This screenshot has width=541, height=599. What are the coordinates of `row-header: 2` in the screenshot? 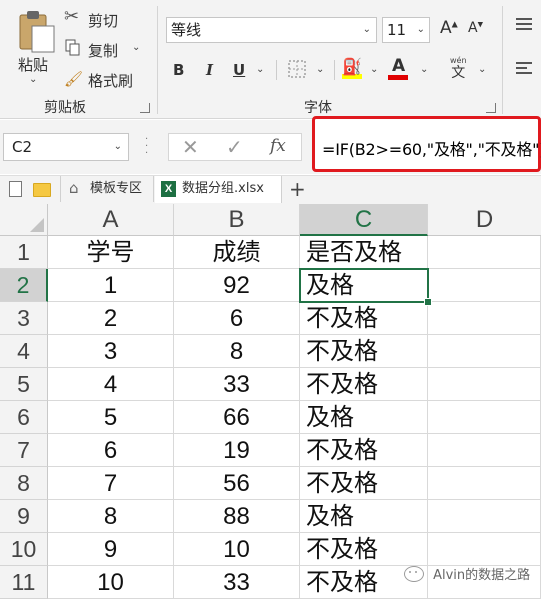 It's located at (24, 285).